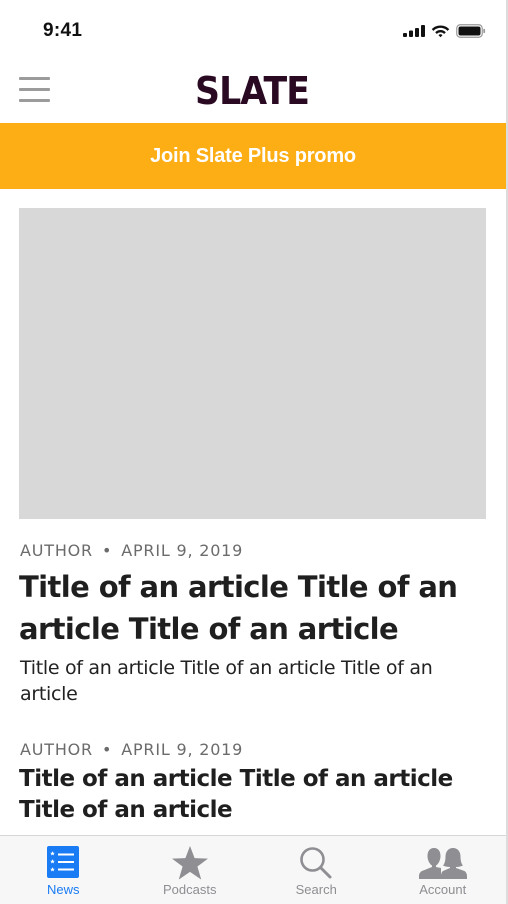 The width and height of the screenshot is (508, 904). I want to click on tab-label: Account, so click(443, 889).